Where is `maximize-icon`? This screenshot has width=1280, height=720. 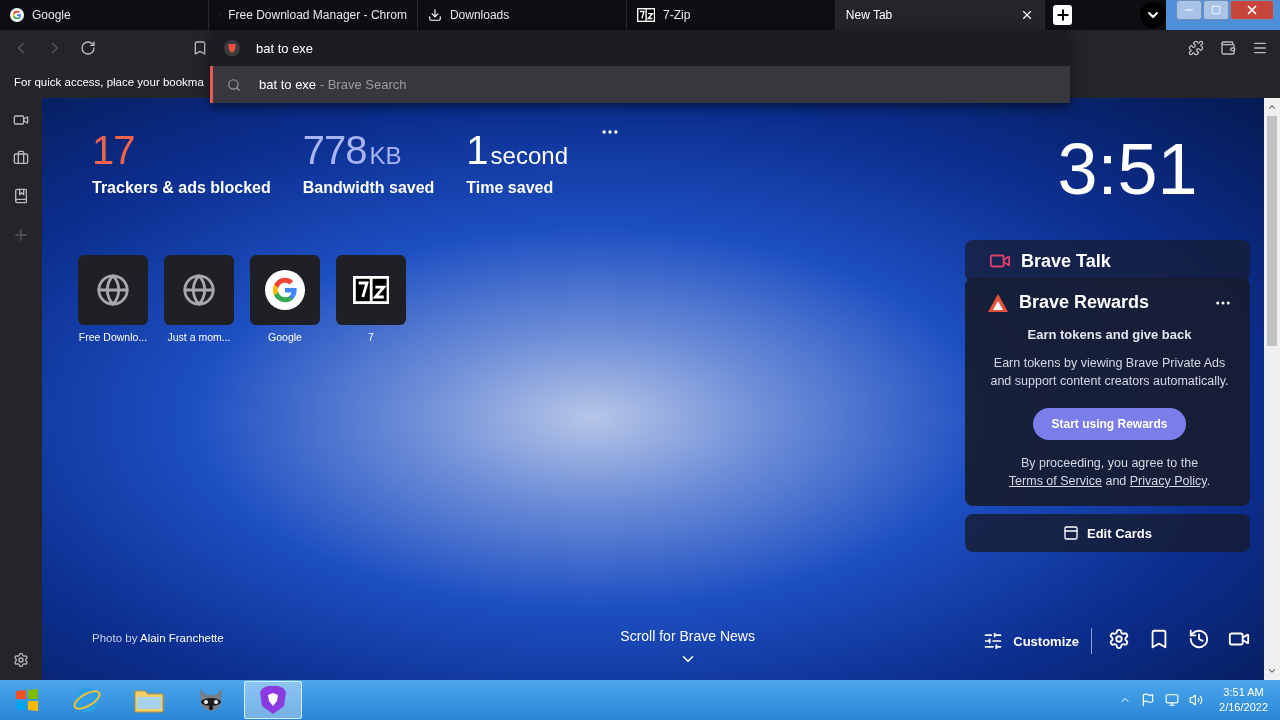
maximize-icon is located at coordinates (1216, 10).